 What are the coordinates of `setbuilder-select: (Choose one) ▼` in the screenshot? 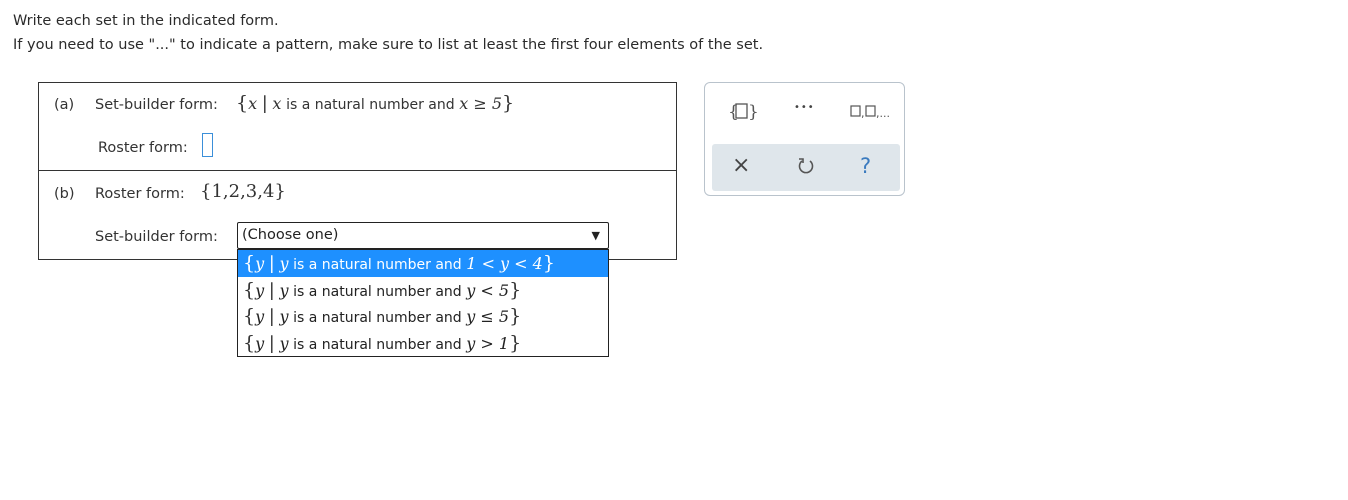 It's located at (423, 235).